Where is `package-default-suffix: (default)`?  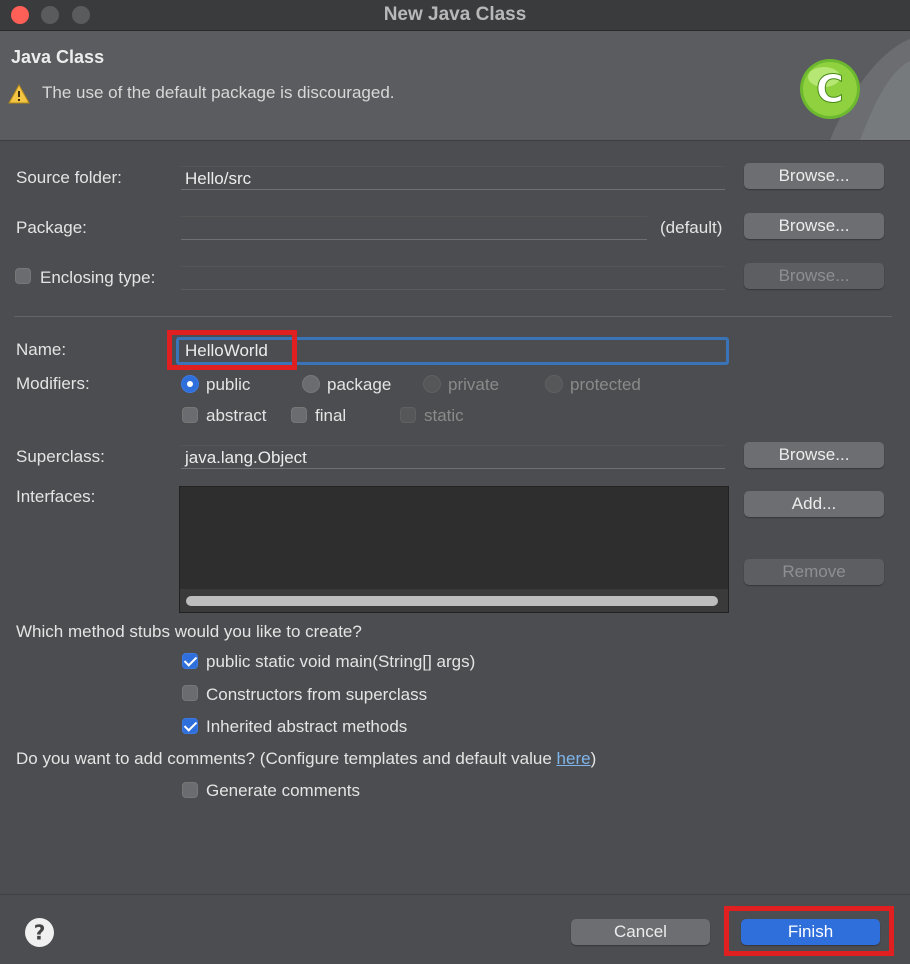 package-default-suffix: (default) is located at coordinates (691, 227).